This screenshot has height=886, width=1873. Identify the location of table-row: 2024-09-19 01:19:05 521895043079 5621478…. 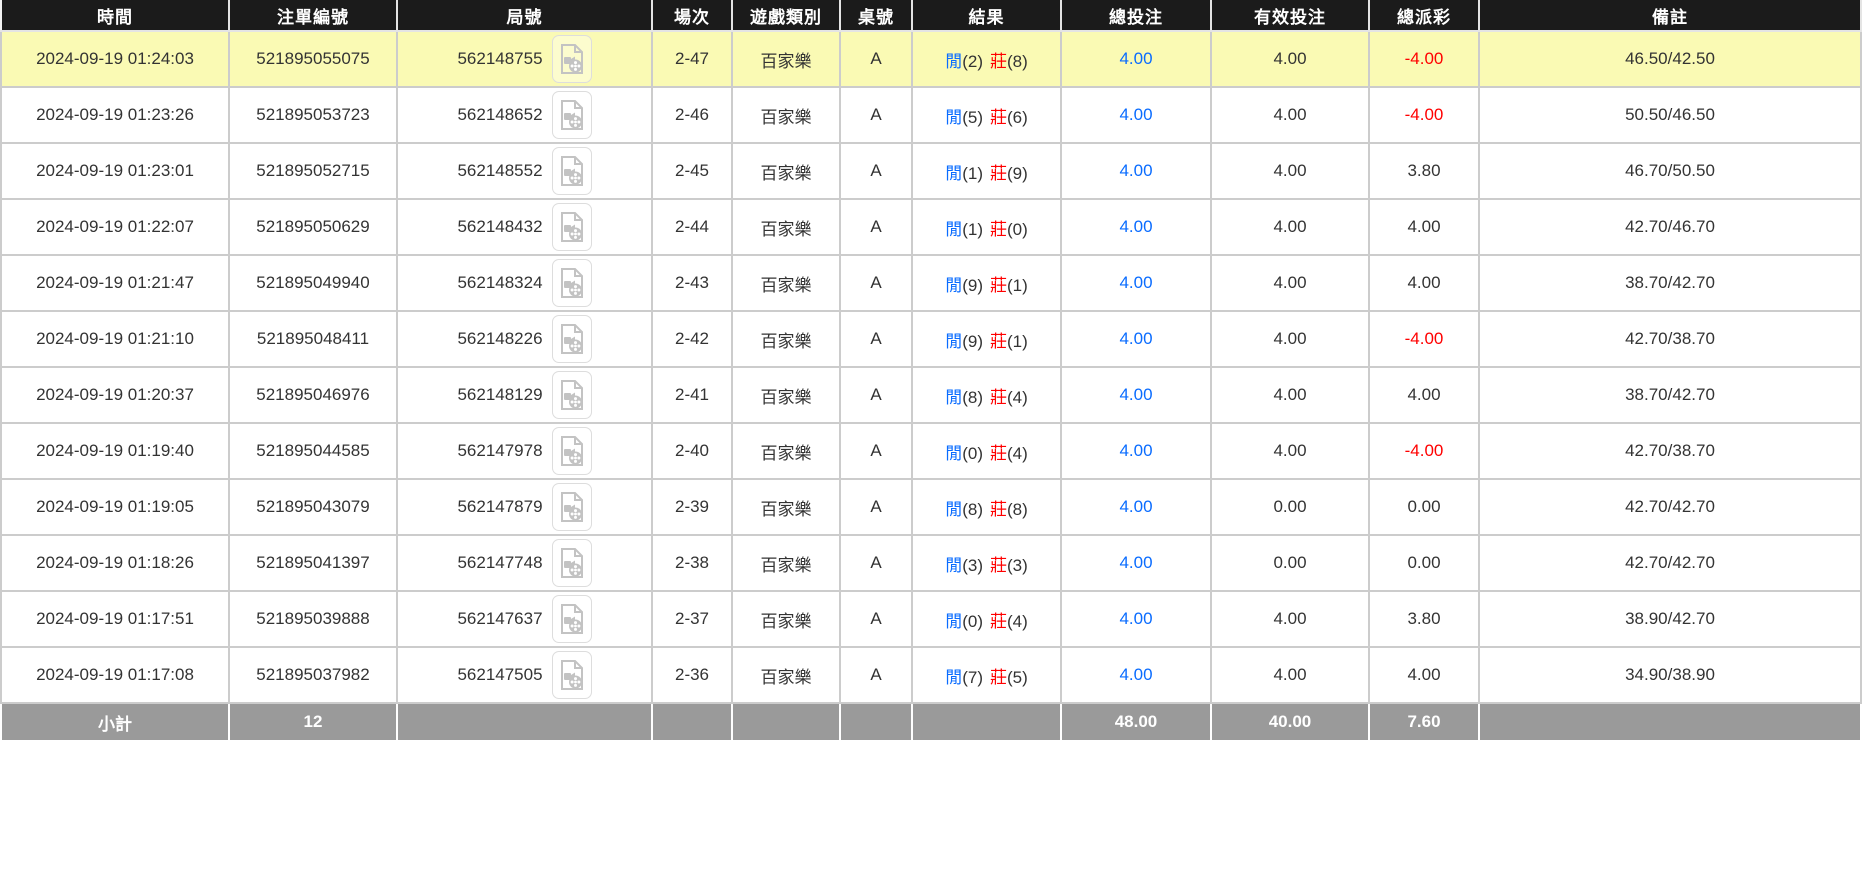
(931, 507).